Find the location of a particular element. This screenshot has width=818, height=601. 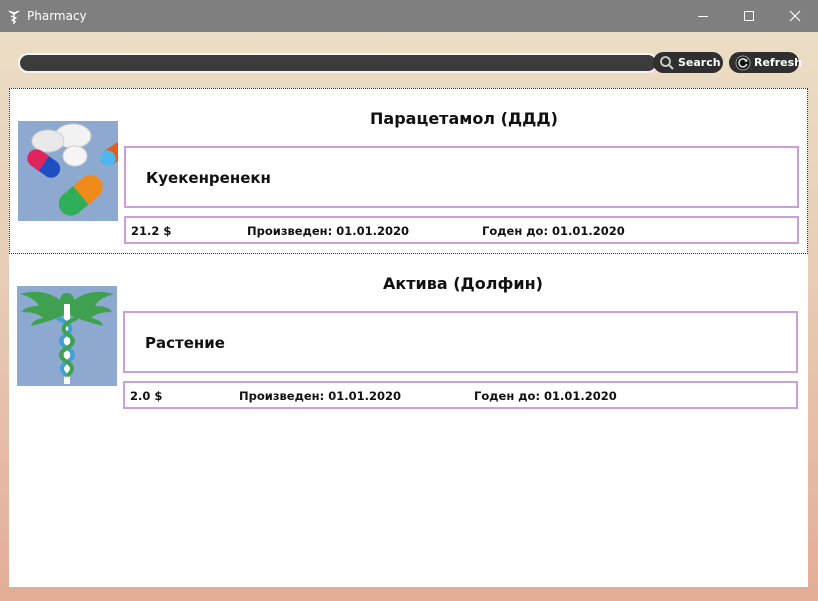

maximize-icon is located at coordinates (749, 16).